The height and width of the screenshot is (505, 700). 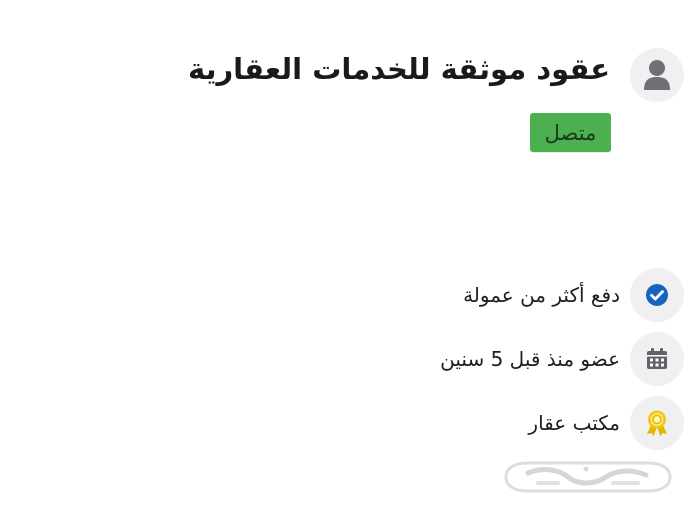 I want to click on avatar, so click(x=657, y=75).